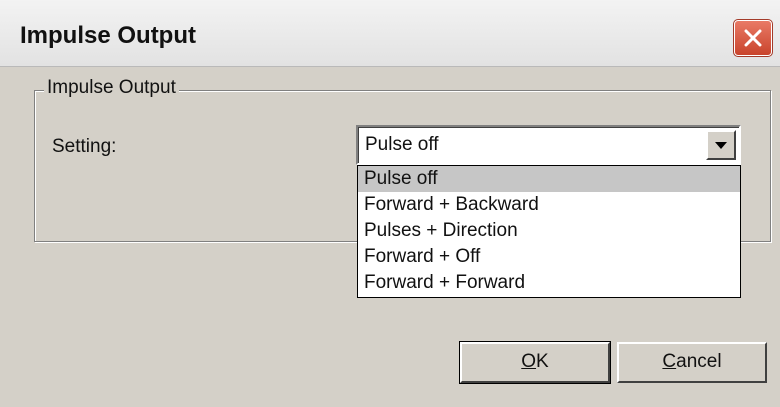 Image resolution: width=780 pixels, height=407 pixels. What do you see at coordinates (402, 144) in the screenshot?
I see `setting-selected-value: Pulse off` at bounding box center [402, 144].